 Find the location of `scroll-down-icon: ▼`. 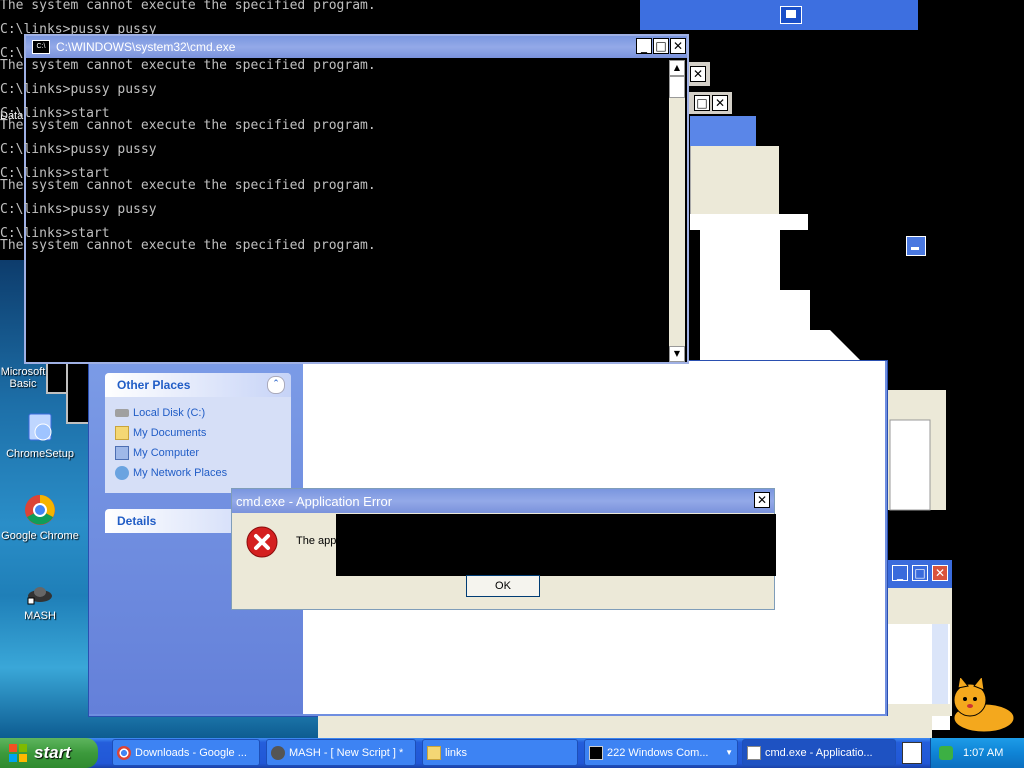

scroll-down-icon: ▼ is located at coordinates (677, 354).